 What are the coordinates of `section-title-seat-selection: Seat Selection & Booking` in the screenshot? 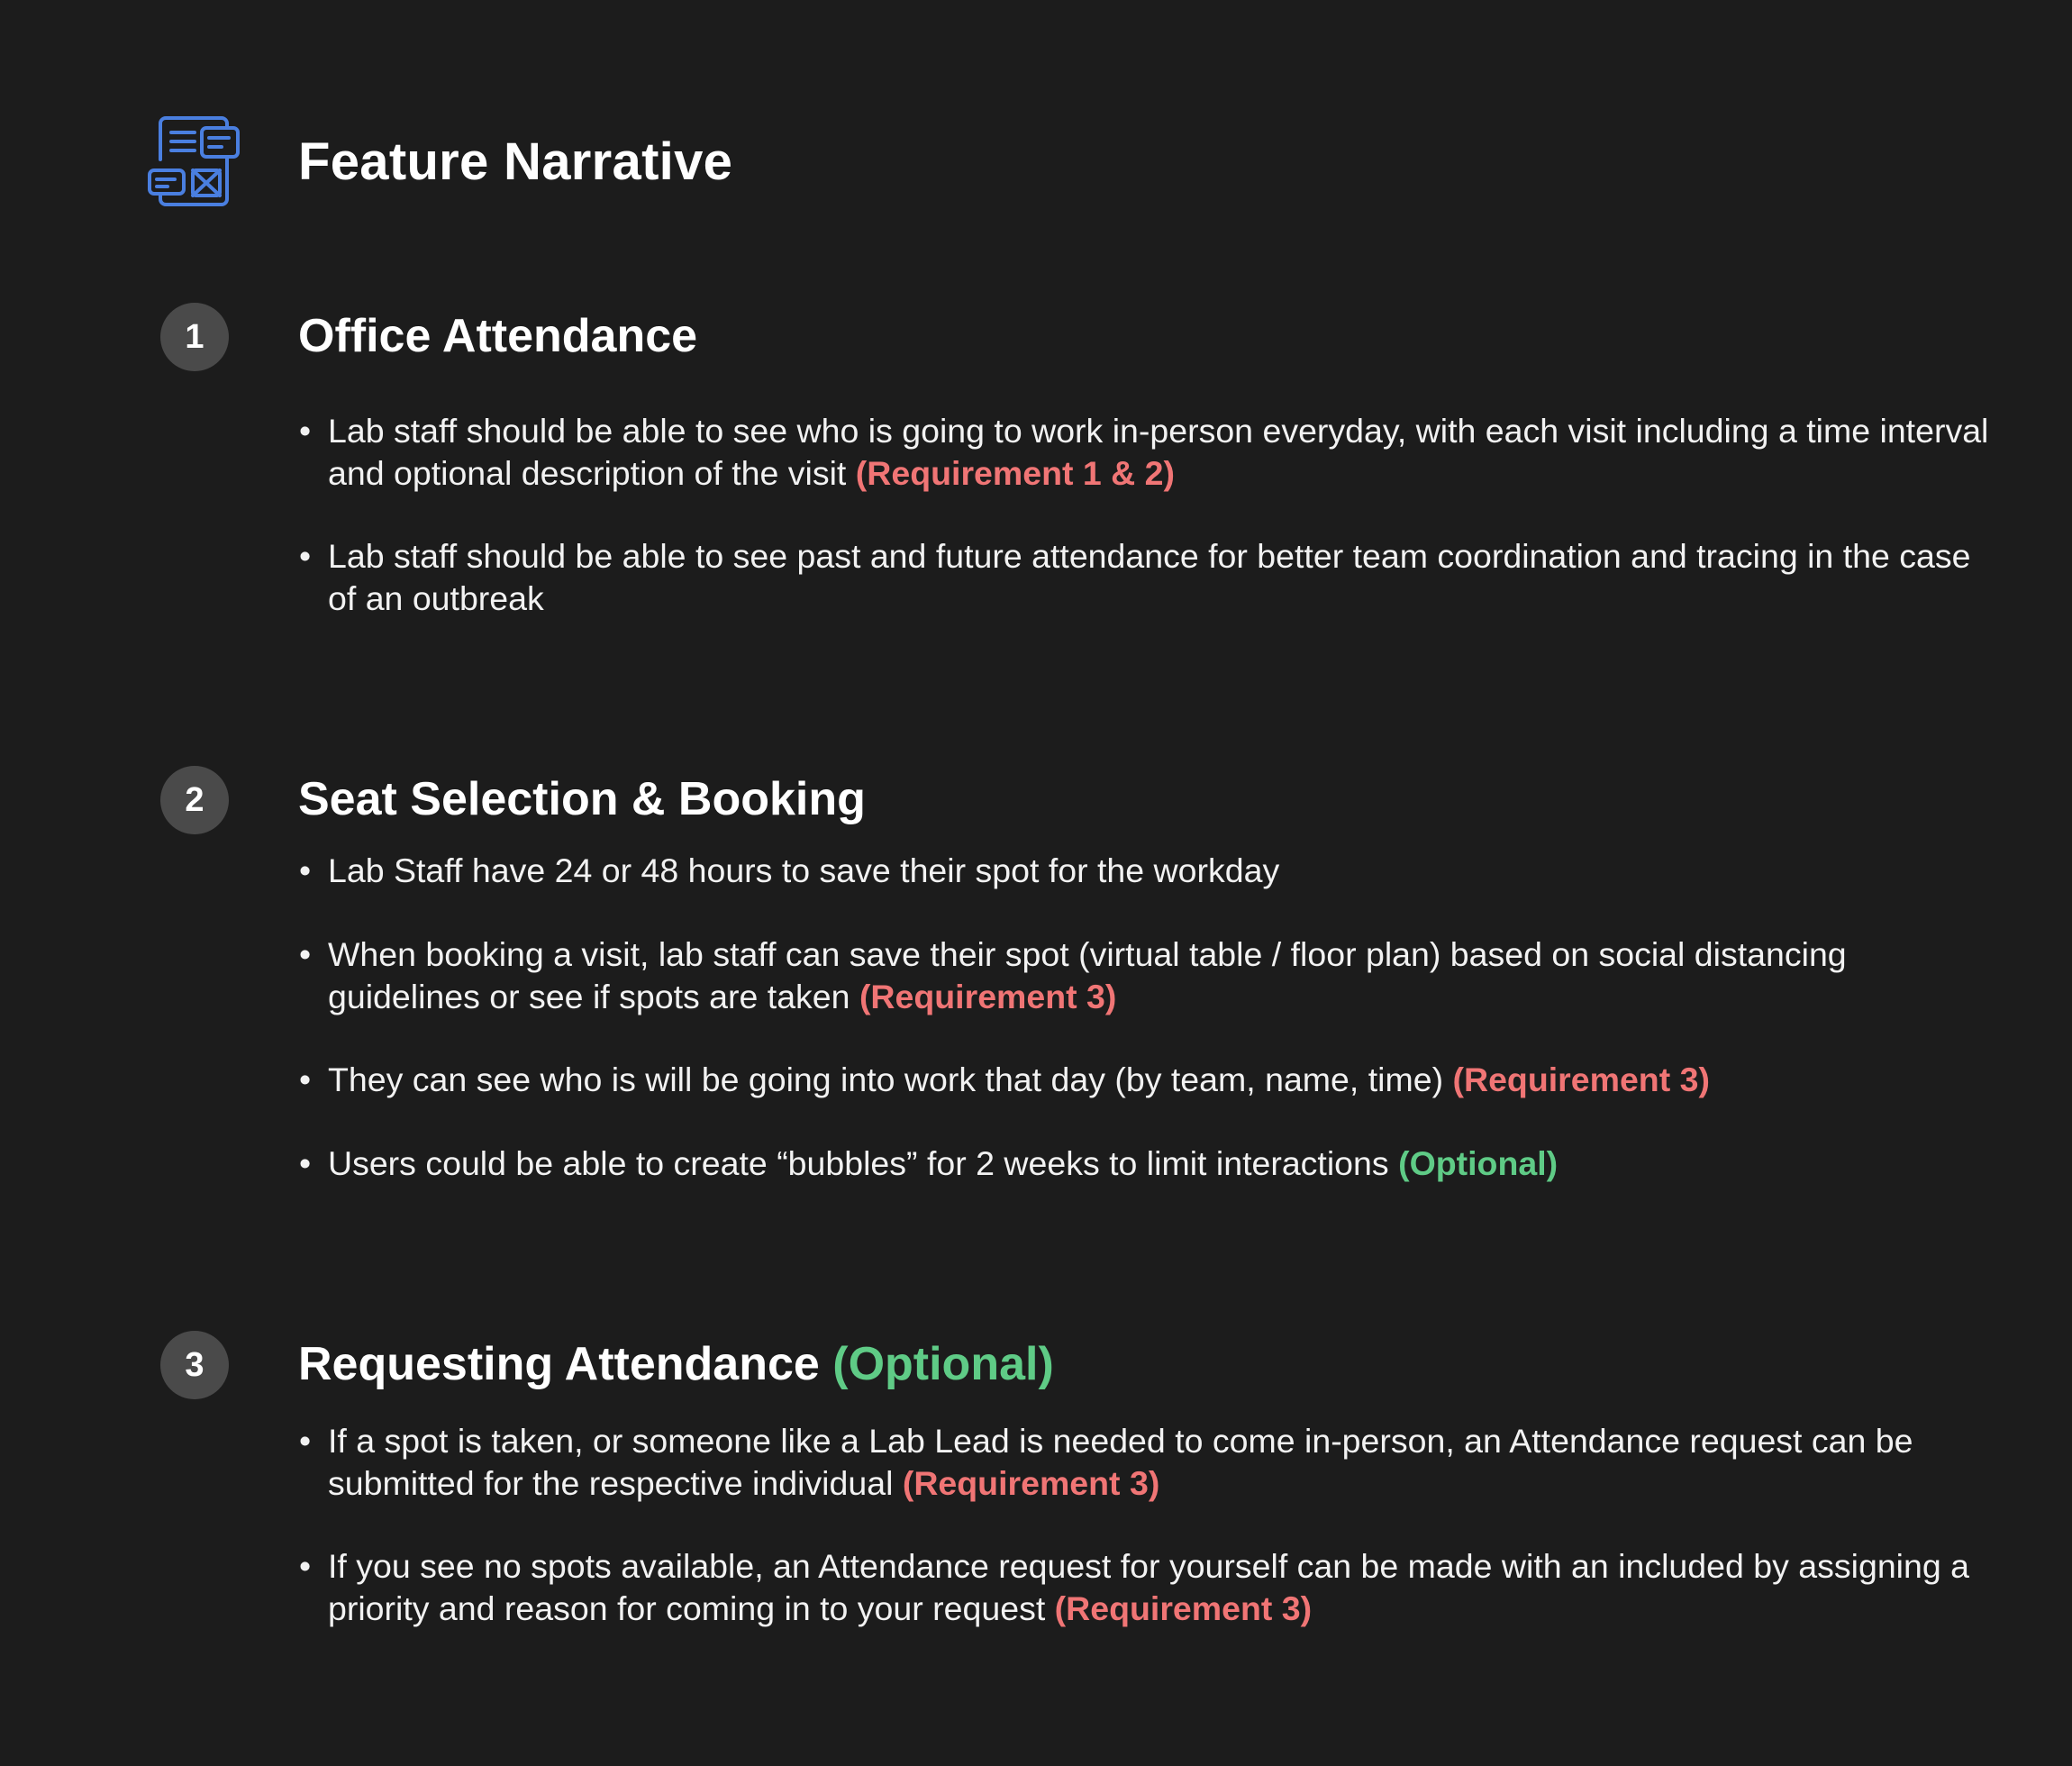 It's located at (582, 800).